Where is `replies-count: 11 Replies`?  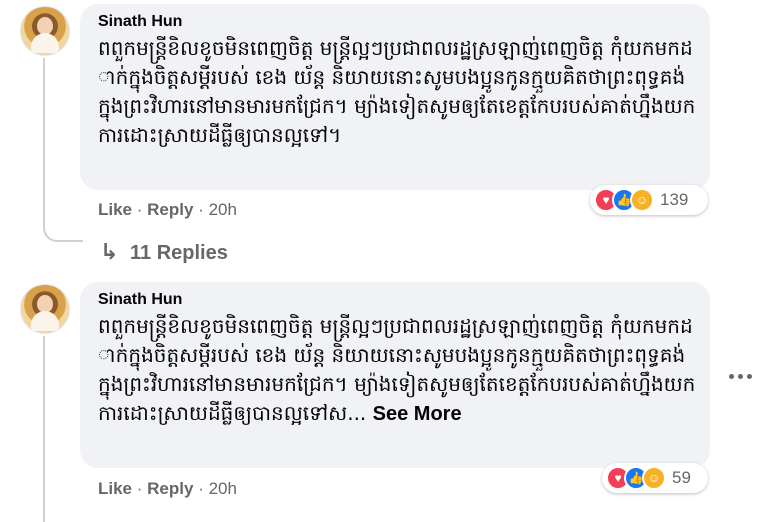
replies-count: 11 Replies is located at coordinates (179, 253).